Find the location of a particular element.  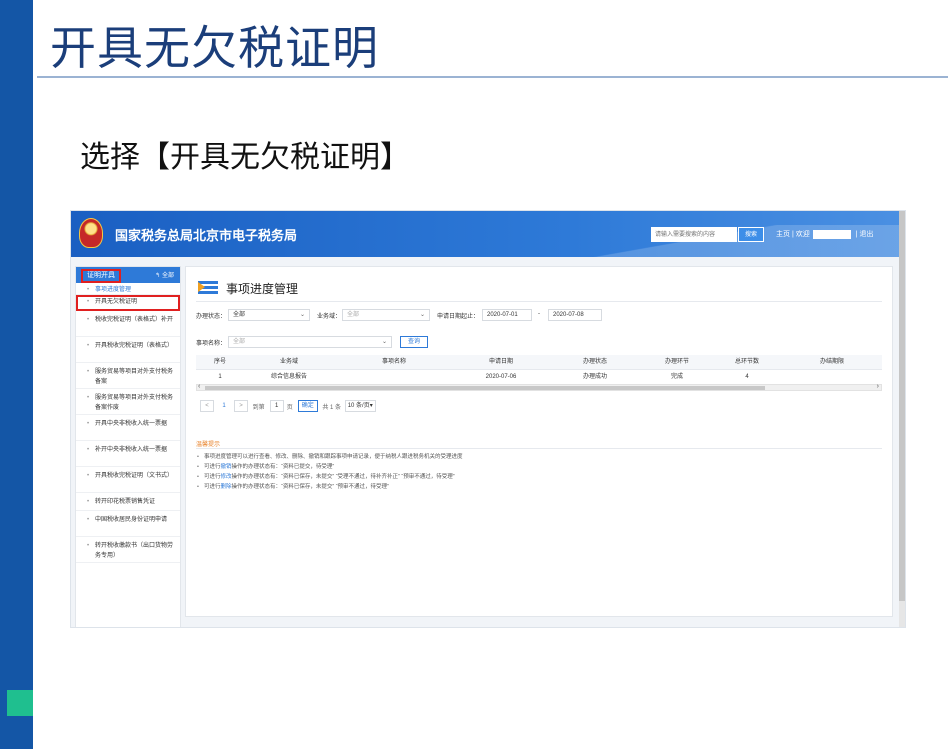

sidebar-item: 开具中央非税收入统一票据 is located at coordinates (128, 428).